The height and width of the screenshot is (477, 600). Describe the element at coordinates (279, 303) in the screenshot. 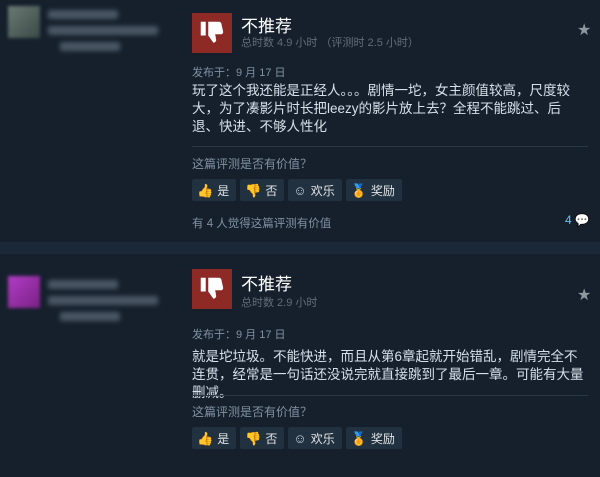

I see `playtime-text: 总时数 2.9 小时` at that location.